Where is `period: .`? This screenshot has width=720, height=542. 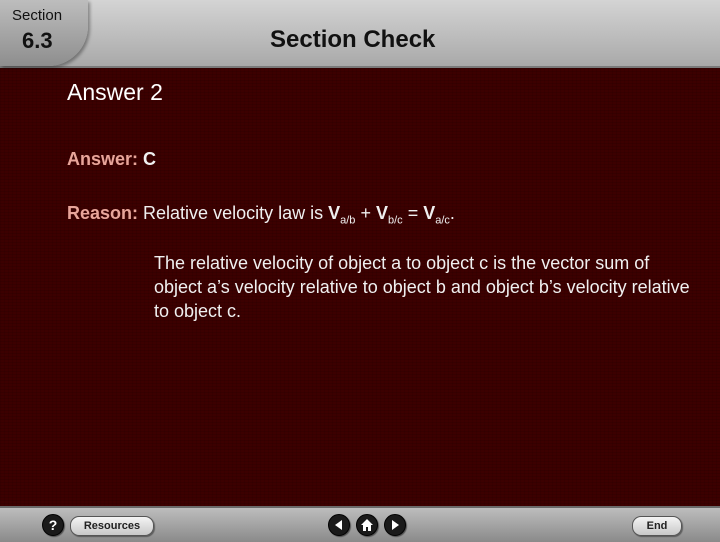 period: . is located at coordinates (452, 213).